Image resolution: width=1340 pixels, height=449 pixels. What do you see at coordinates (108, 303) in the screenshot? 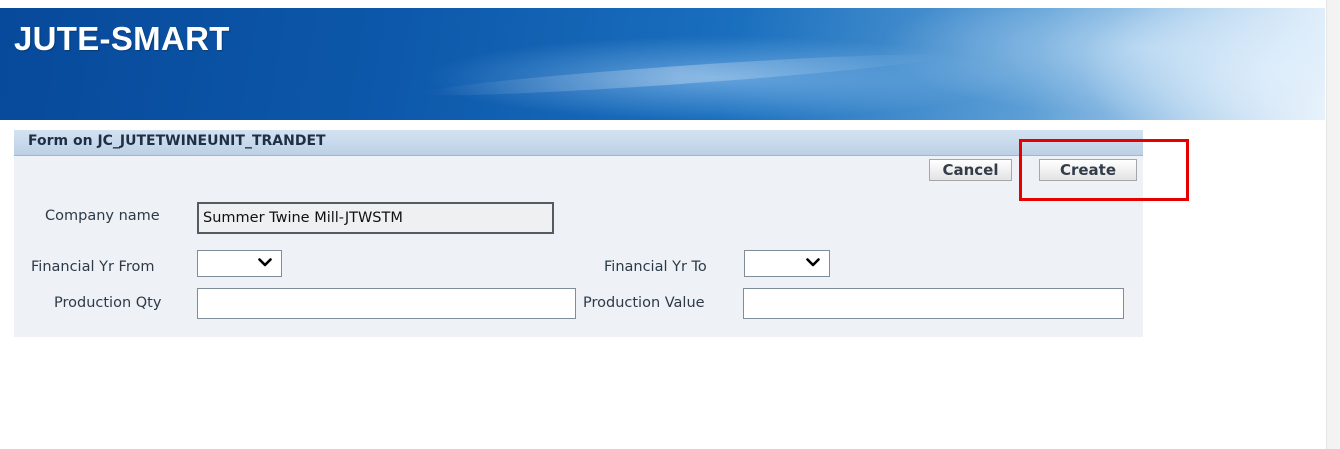
I see `production-qty-label: Production Qty` at bounding box center [108, 303].